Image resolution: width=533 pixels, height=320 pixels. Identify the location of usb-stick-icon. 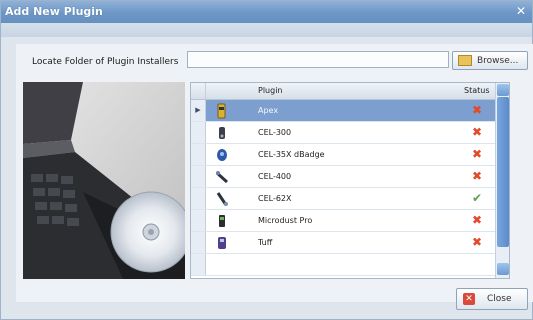
(221, 111).